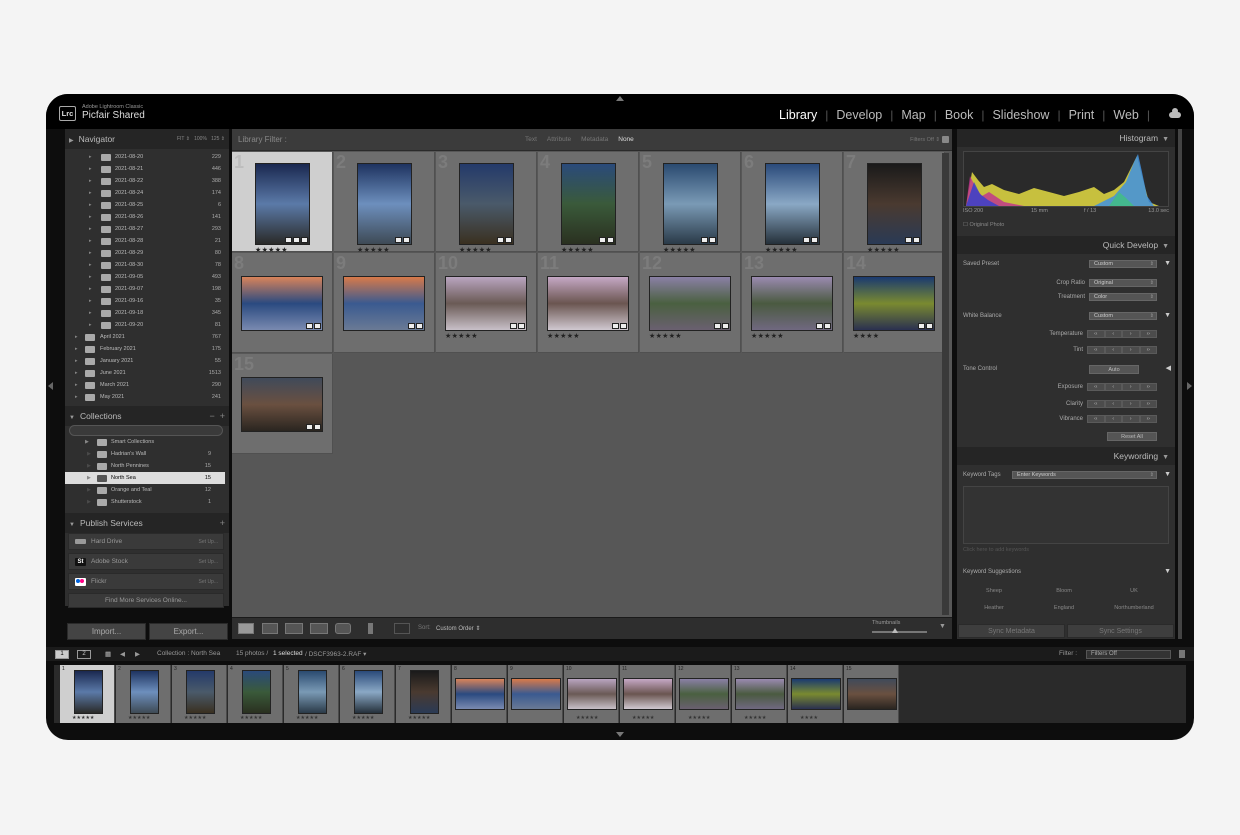 The height and width of the screenshot is (835, 1240). What do you see at coordinates (531, 139) in the screenshot?
I see `filter-tab-text: Text` at bounding box center [531, 139].